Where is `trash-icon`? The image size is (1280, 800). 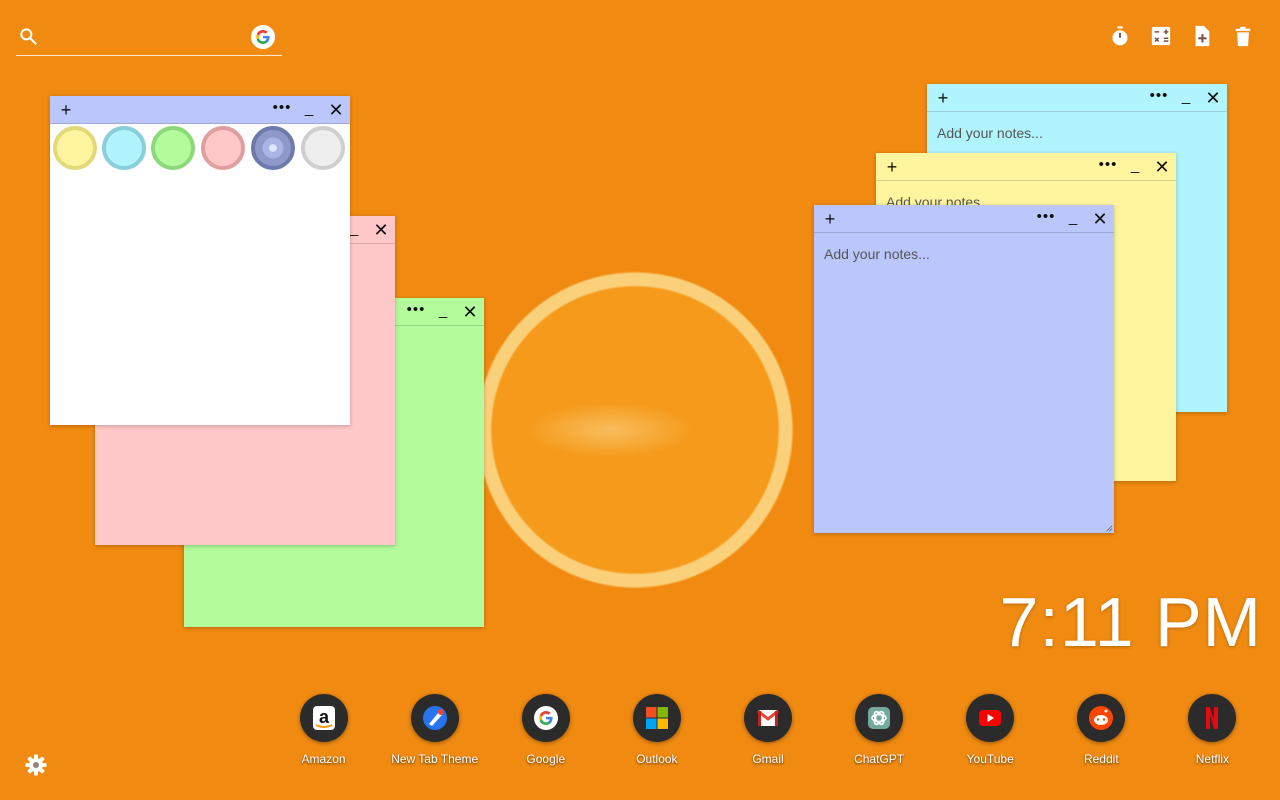 trash-icon is located at coordinates (1243, 36).